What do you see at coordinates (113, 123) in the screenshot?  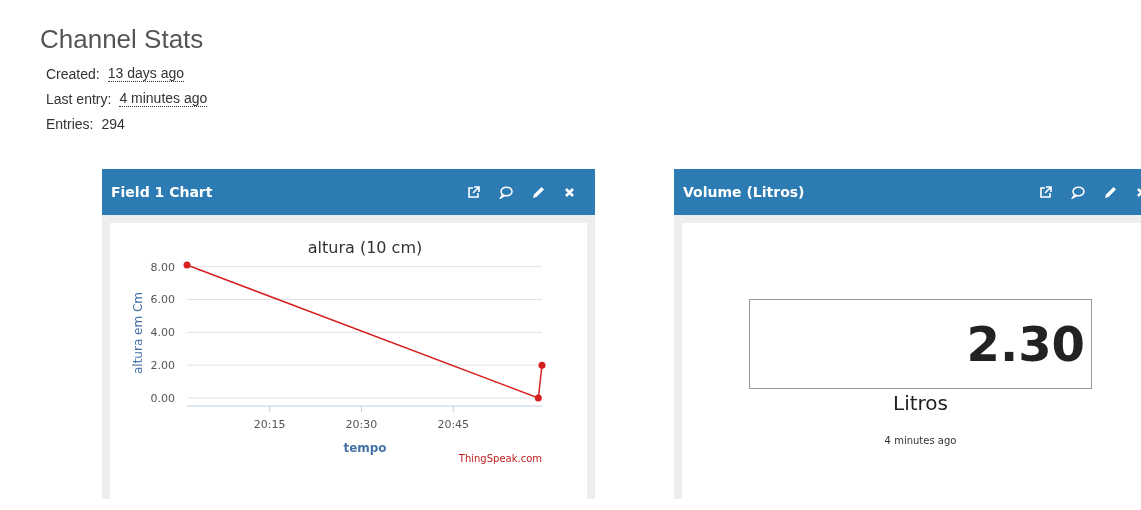 I see `stat-value: 294` at bounding box center [113, 123].